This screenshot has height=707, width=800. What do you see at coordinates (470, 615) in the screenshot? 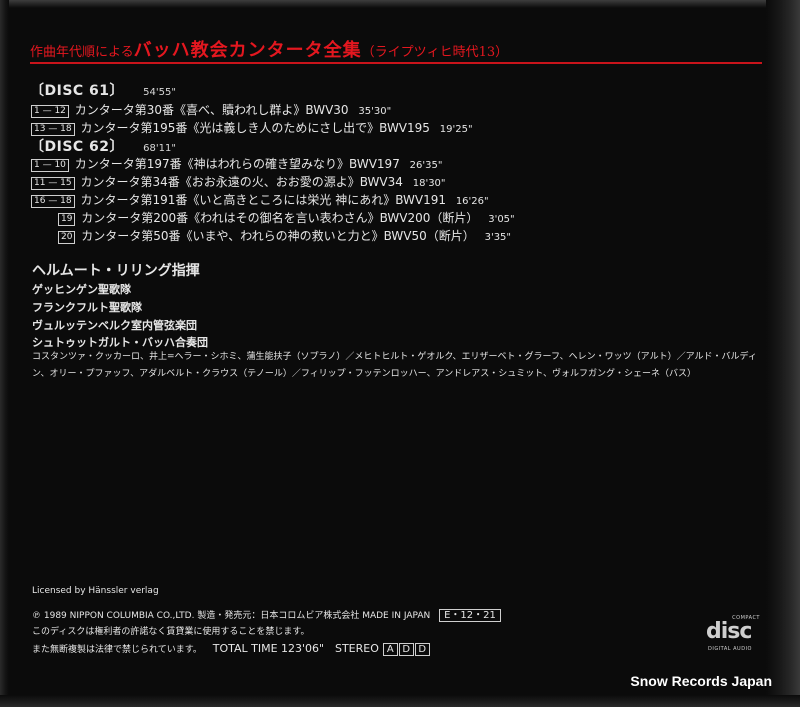
I see `catalog-number: E・12・21` at bounding box center [470, 615].